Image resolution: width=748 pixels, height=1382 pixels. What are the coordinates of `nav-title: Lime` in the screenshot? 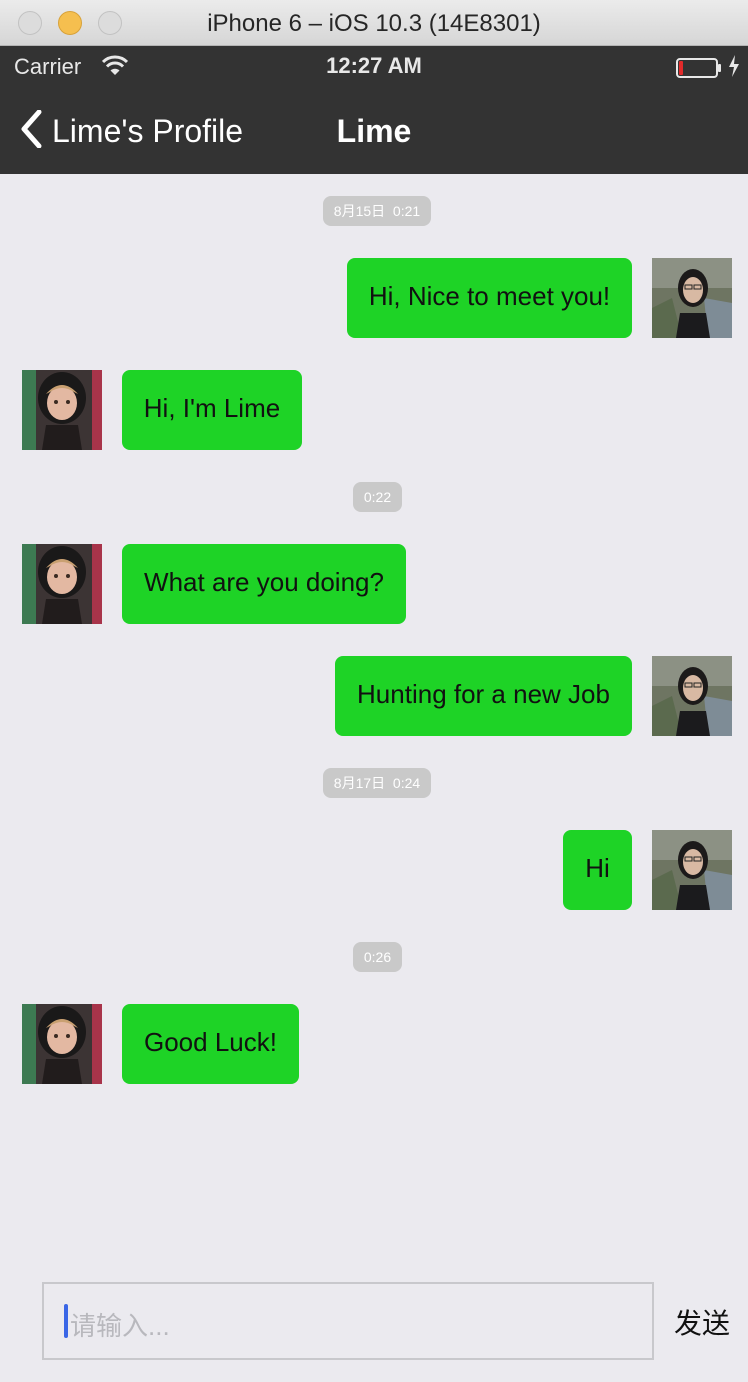 It's located at (374, 131).